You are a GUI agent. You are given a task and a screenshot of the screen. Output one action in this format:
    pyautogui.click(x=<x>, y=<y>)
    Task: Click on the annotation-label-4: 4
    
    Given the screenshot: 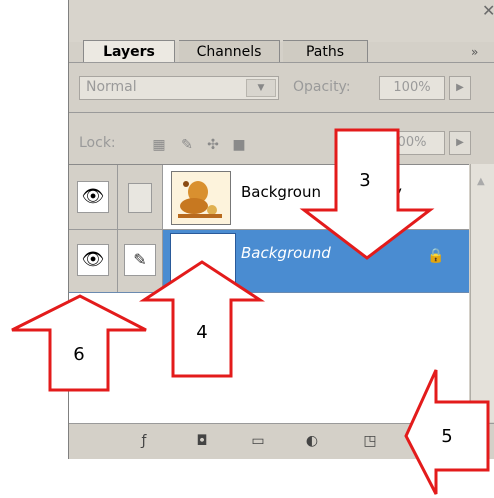 What is the action you would take?
    pyautogui.click(x=202, y=332)
    